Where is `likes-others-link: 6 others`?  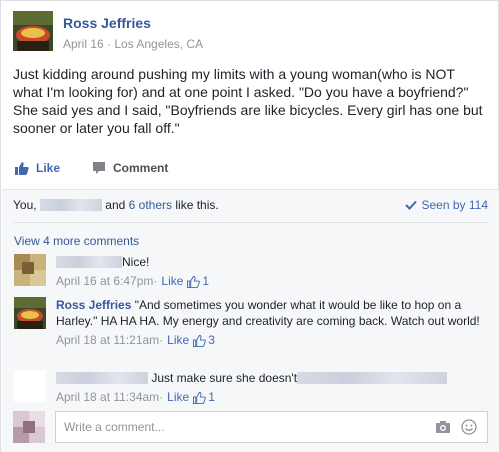 likes-others-link: 6 others is located at coordinates (150, 205).